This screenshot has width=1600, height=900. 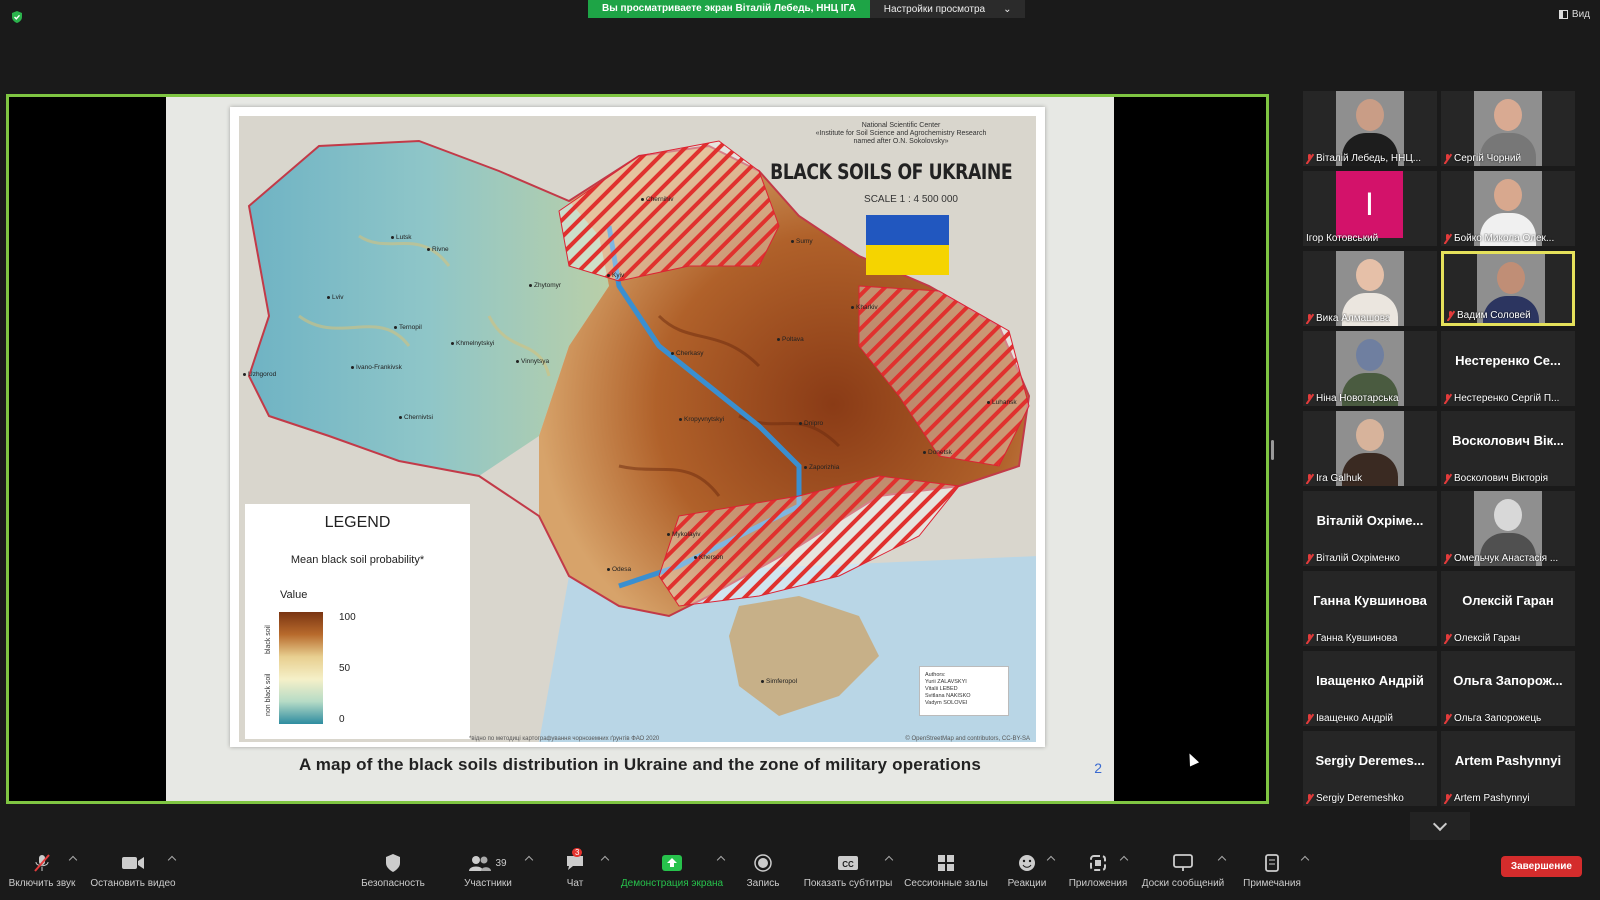 I want to click on participant-tile: Восколович Вік... Восколович Вікторія, so click(x=1508, y=448).